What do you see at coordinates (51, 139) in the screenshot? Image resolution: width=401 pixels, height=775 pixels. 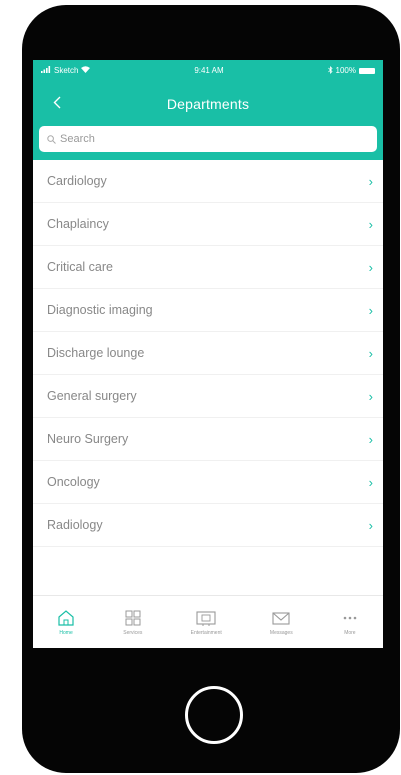 I see `search-icon` at bounding box center [51, 139].